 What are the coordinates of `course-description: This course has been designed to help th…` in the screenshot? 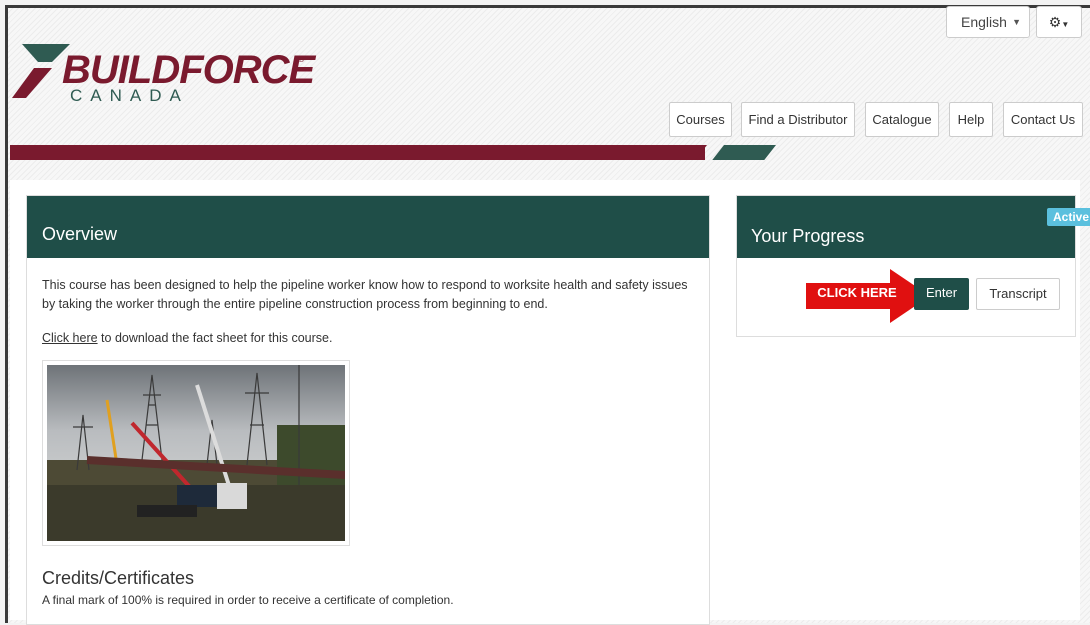 It's located at (365, 294).